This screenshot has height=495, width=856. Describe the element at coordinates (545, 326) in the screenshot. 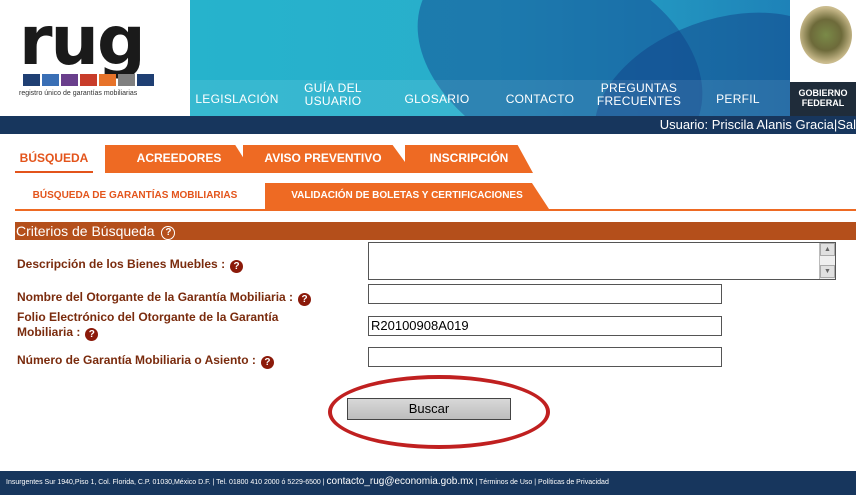

I see `grantor-folio-input: R20100908A019` at that location.